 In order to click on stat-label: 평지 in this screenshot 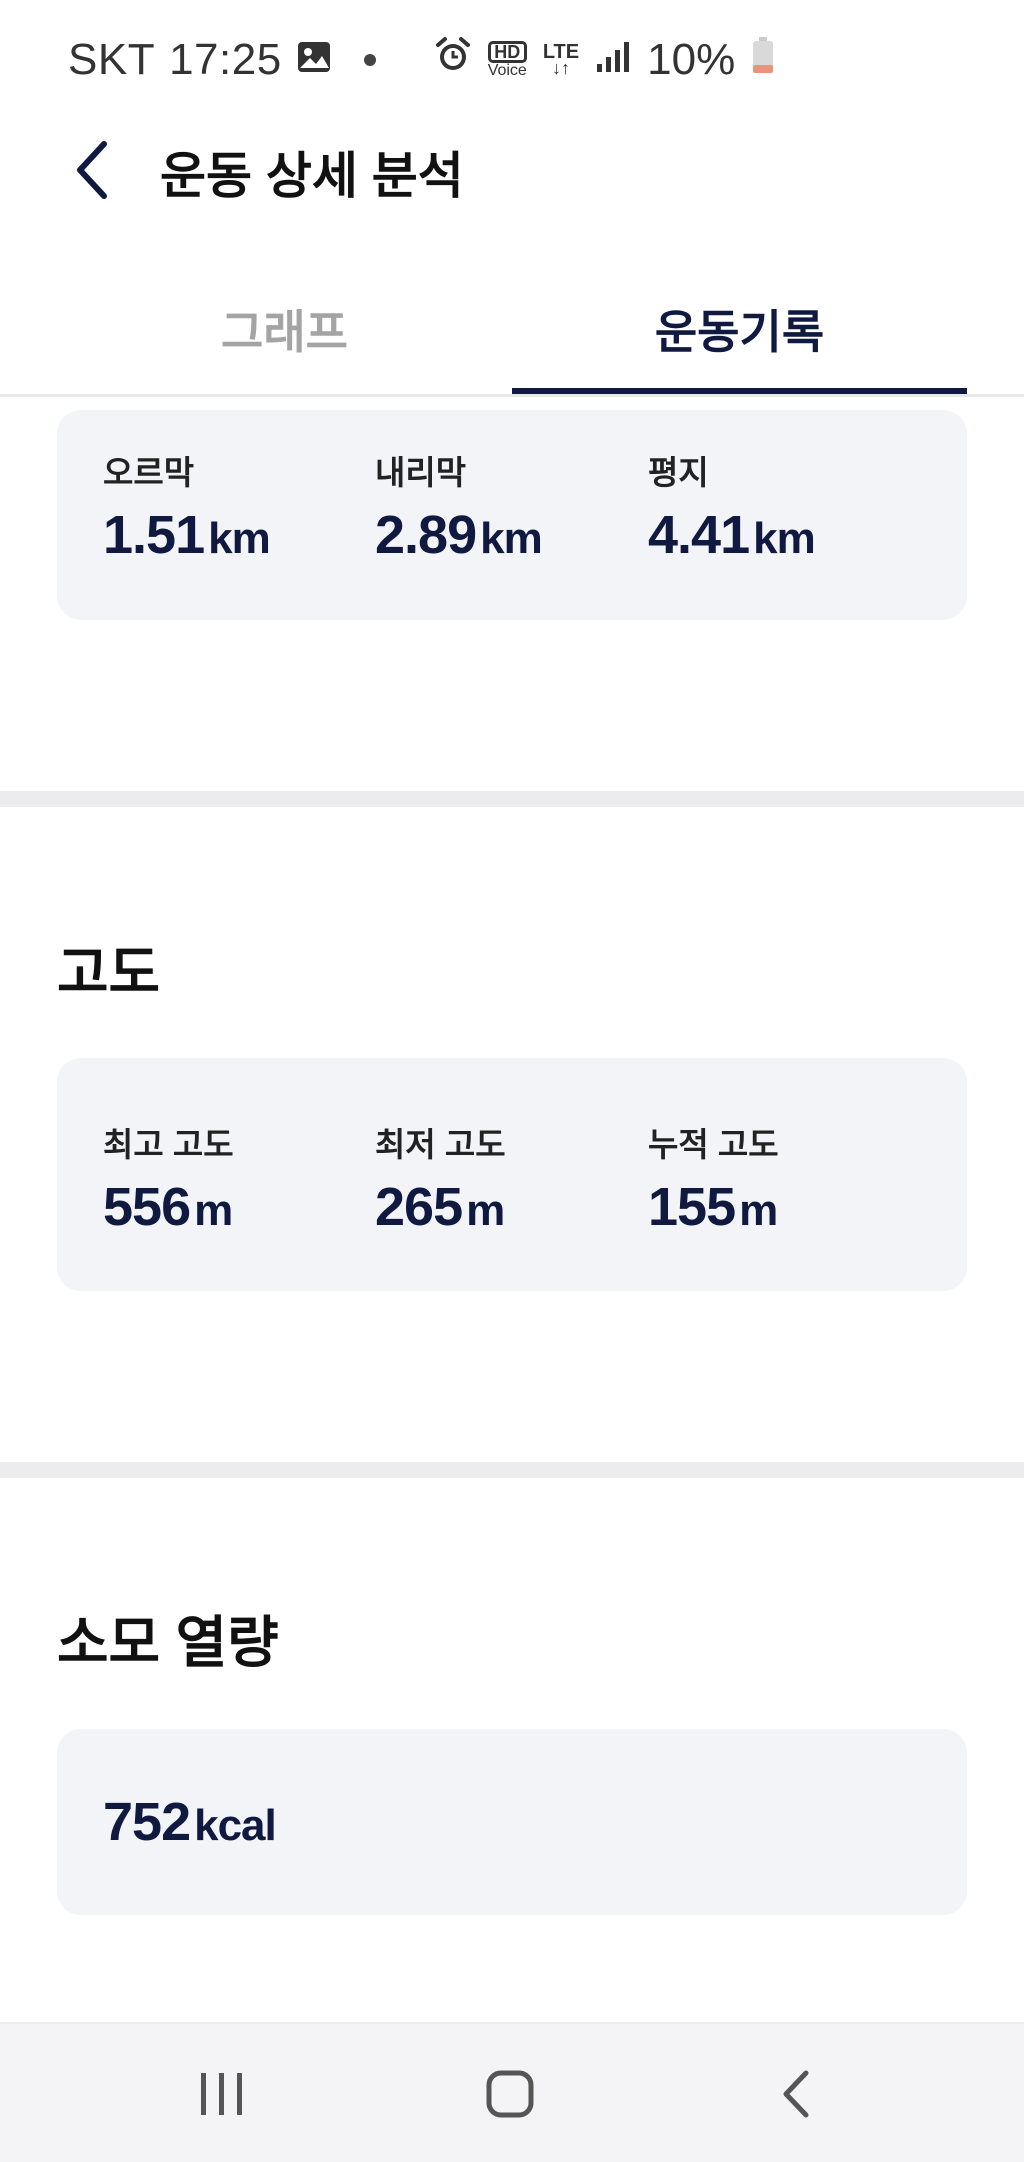, I will do `click(678, 472)`.